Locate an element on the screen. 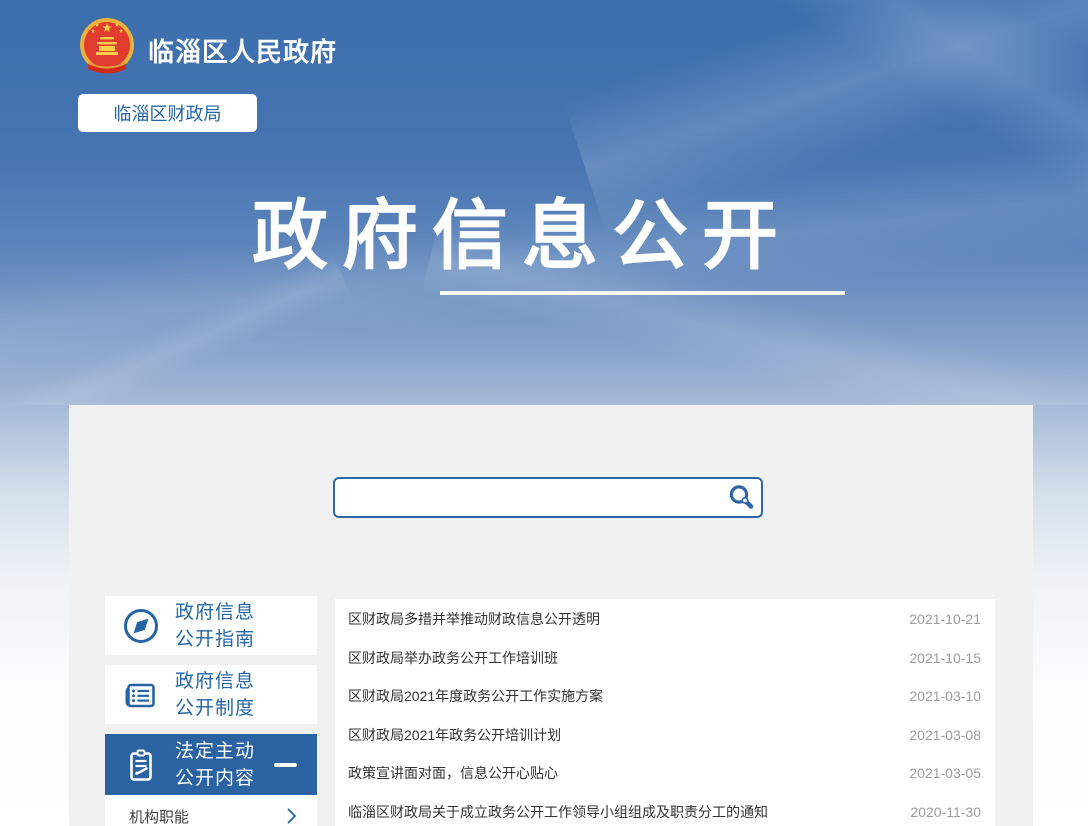 The height and width of the screenshot is (826, 1088). search-button is located at coordinates (741, 497).